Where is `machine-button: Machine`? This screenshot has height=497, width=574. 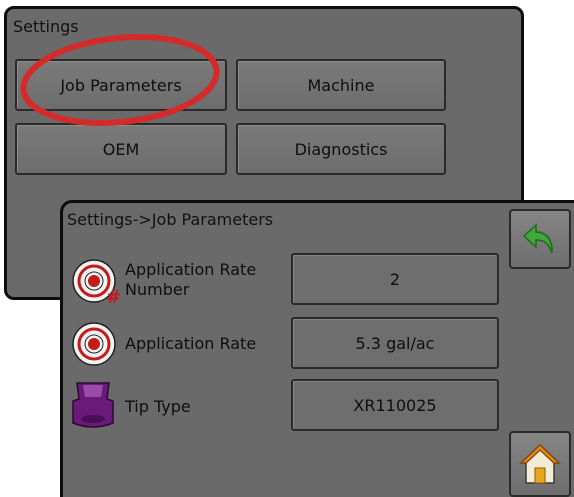 machine-button: Machine is located at coordinates (341, 85).